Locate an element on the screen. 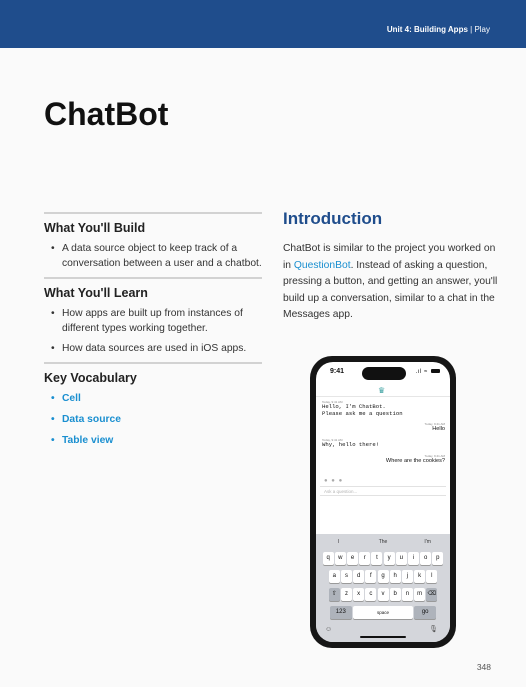  key: n is located at coordinates (407, 594).